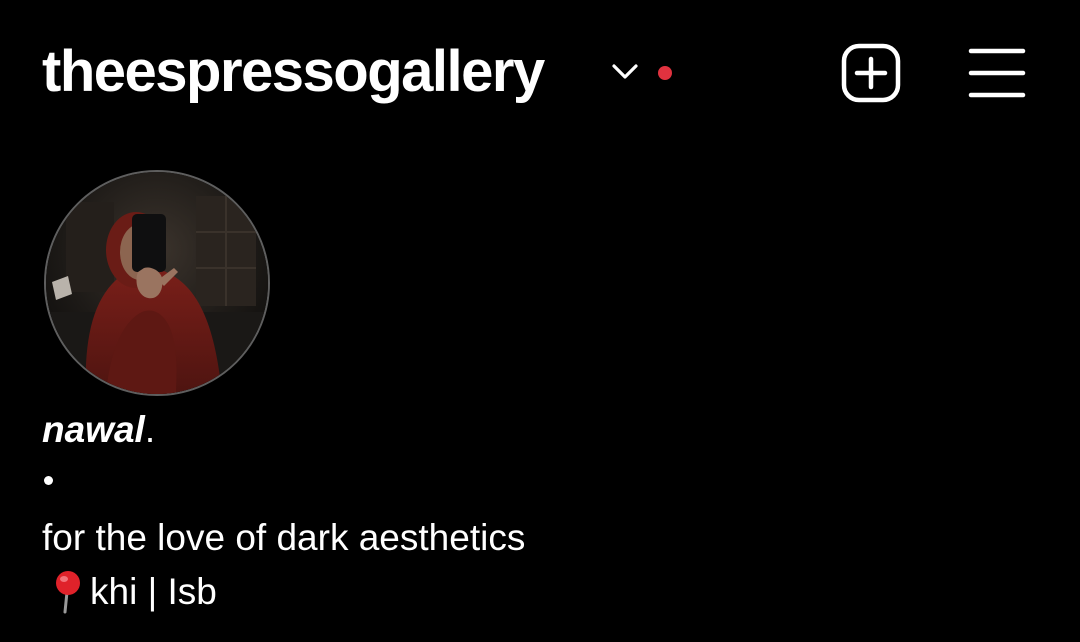 The height and width of the screenshot is (642, 1080). Describe the element at coordinates (665, 73) in the screenshot. I see `notification-dot` at that location.